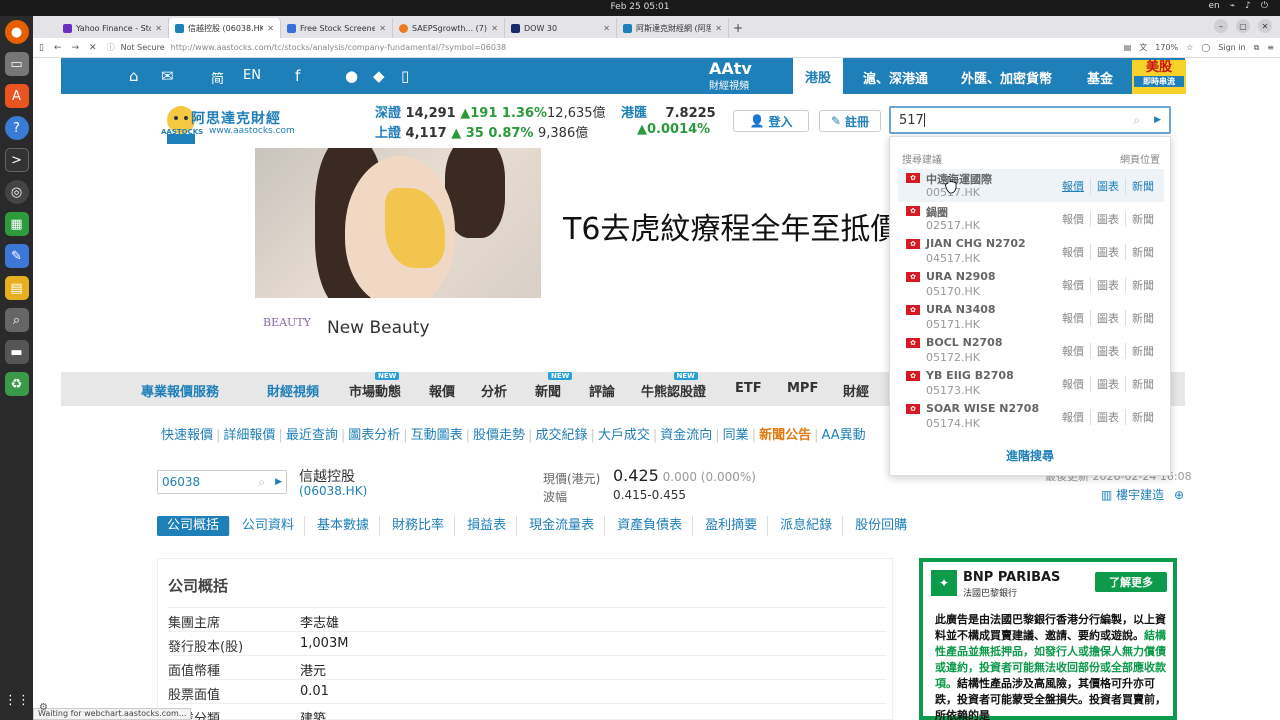 The width and height of the screenshot is (1280, 720). I want to click on english-link: EN, so click(252, 75).